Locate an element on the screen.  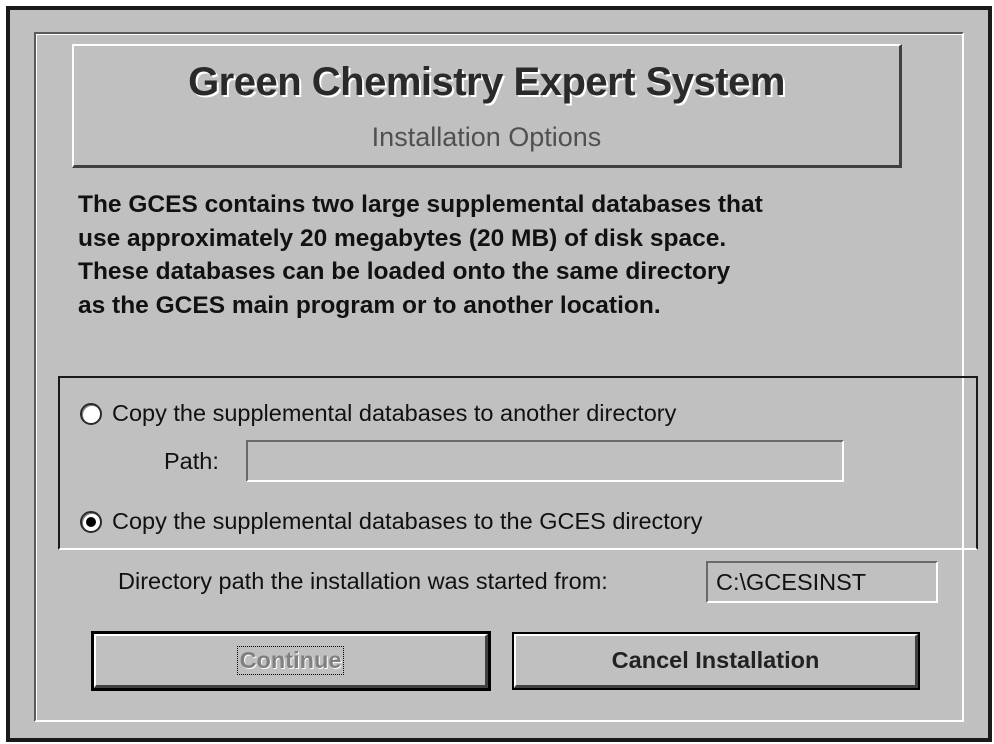
radio-gces-directory is located at coordinates (91, 521).